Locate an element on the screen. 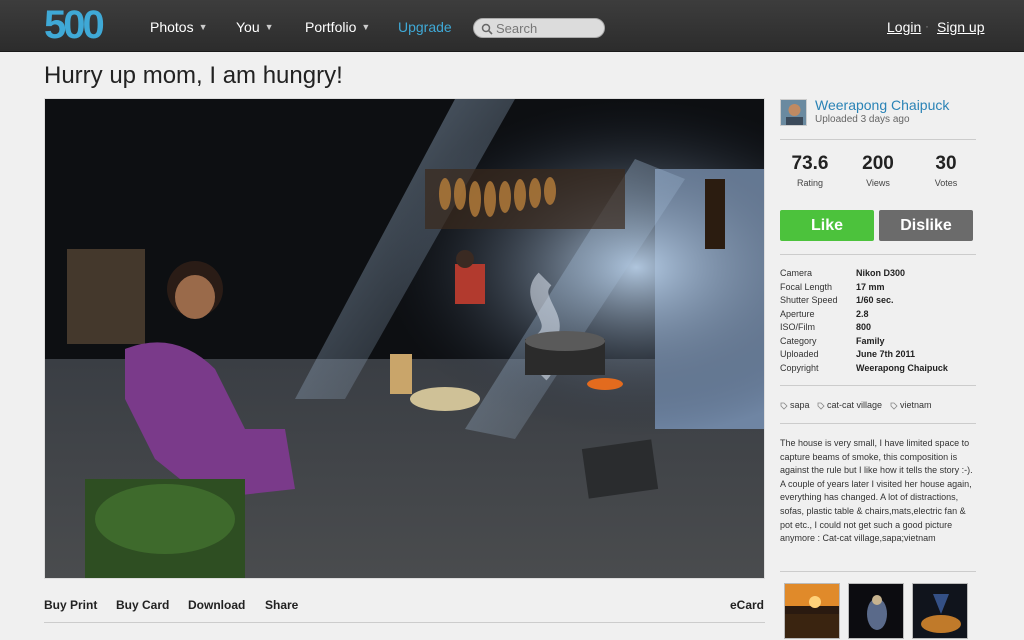 The height and width of the screenshot is (640, 1024). meta-row: Uploaded June 7th 2011 is located at coordinates (878, 355).